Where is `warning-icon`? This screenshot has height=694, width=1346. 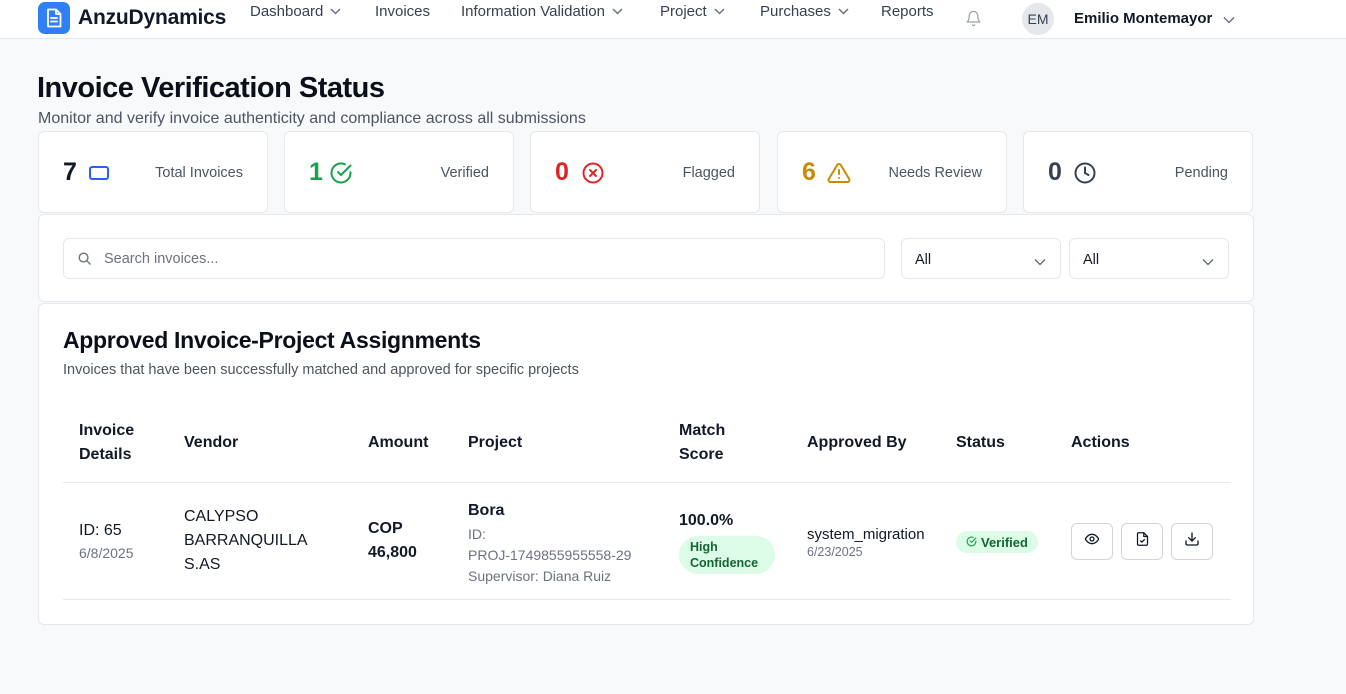
warning-icon is located at coordinates (839, 173).